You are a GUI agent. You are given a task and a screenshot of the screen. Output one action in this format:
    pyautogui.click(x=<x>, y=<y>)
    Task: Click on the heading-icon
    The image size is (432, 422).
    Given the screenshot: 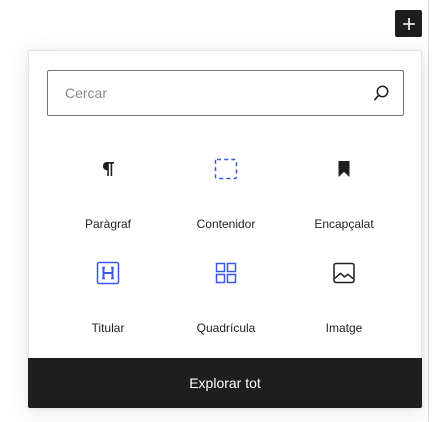 What is the action you would take?
    pyautogui.click(x=108, y=273)
    